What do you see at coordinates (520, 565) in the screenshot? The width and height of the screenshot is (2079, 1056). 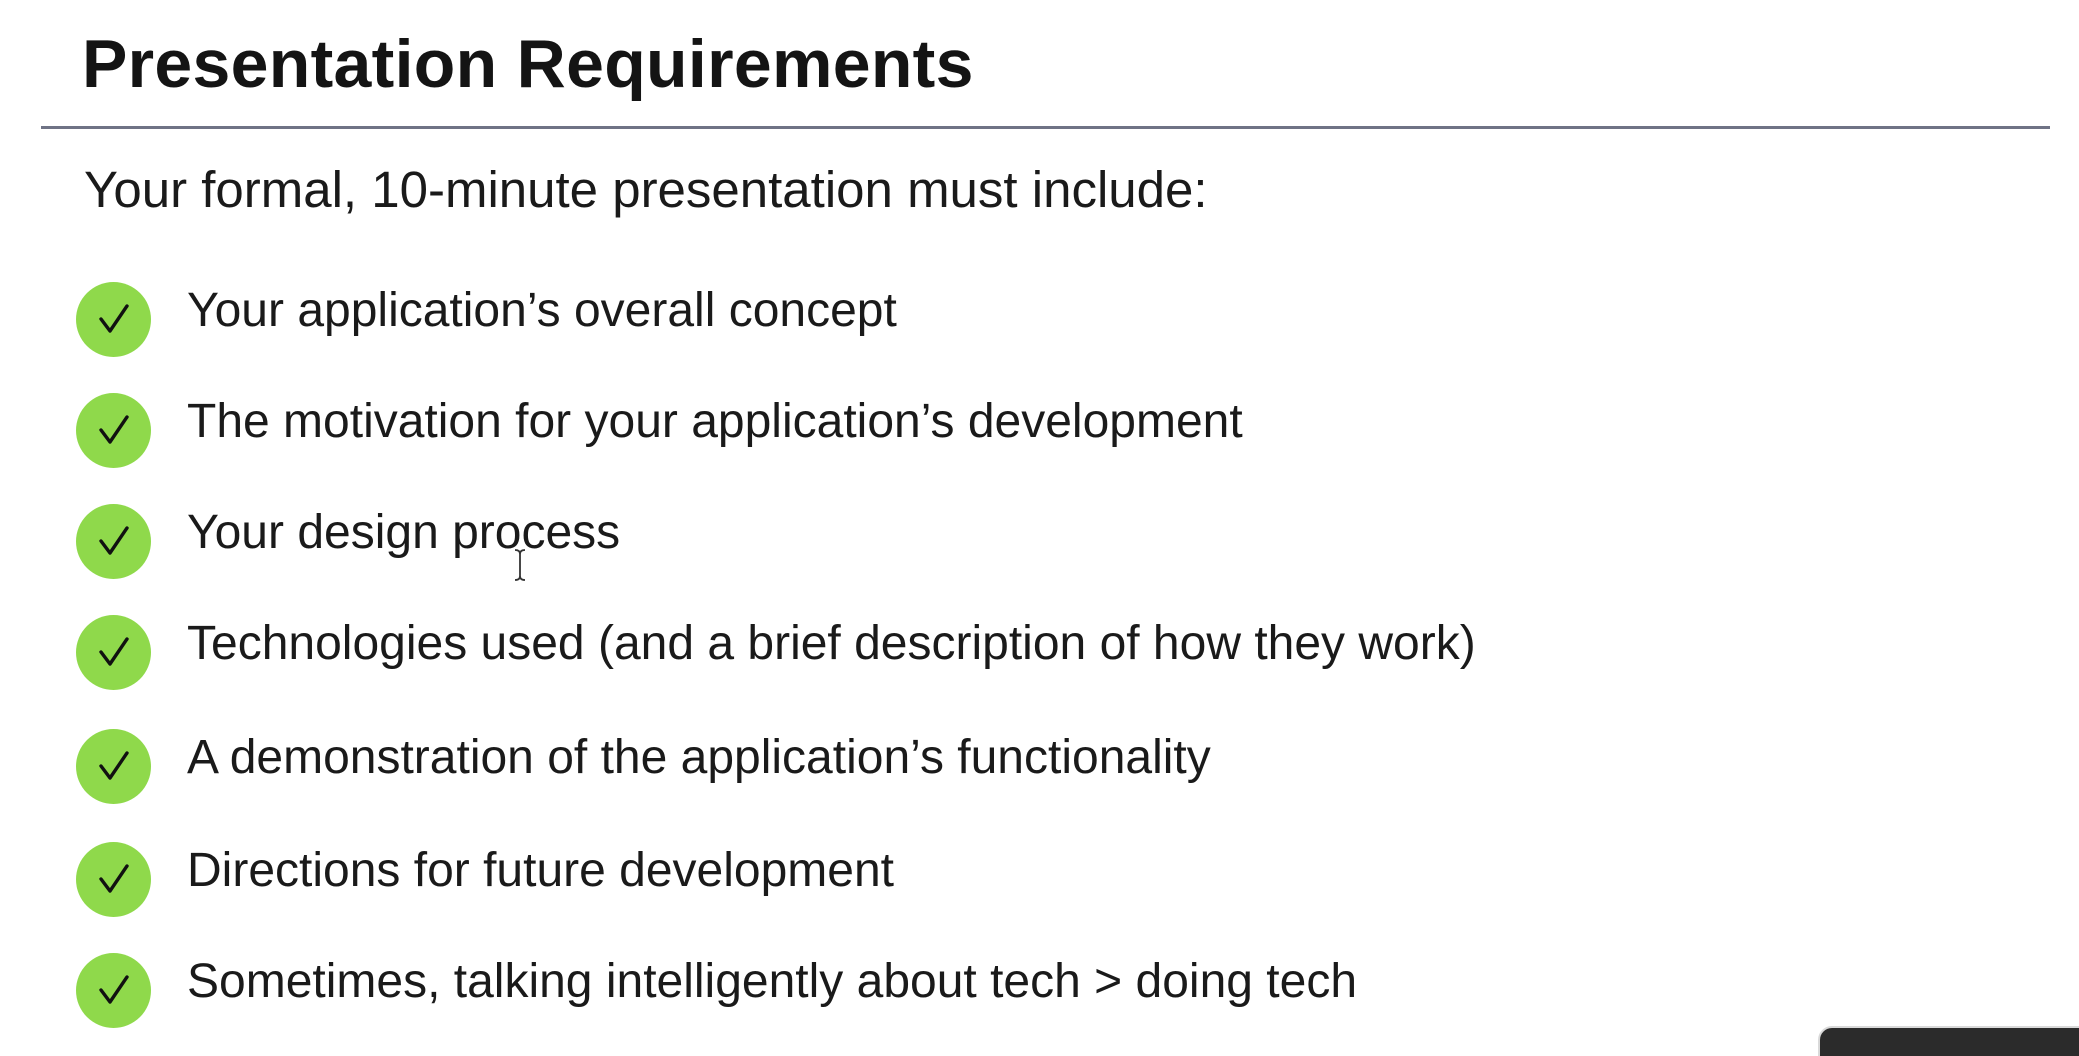 I see `text-cursor-icon` at bounding box center [520, 565].